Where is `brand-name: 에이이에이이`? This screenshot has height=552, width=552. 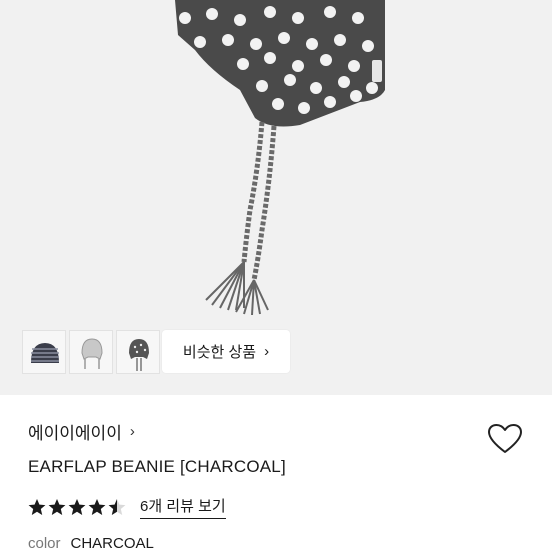
brand-name: 에이이에이이 is located at coordinates (75, 433).